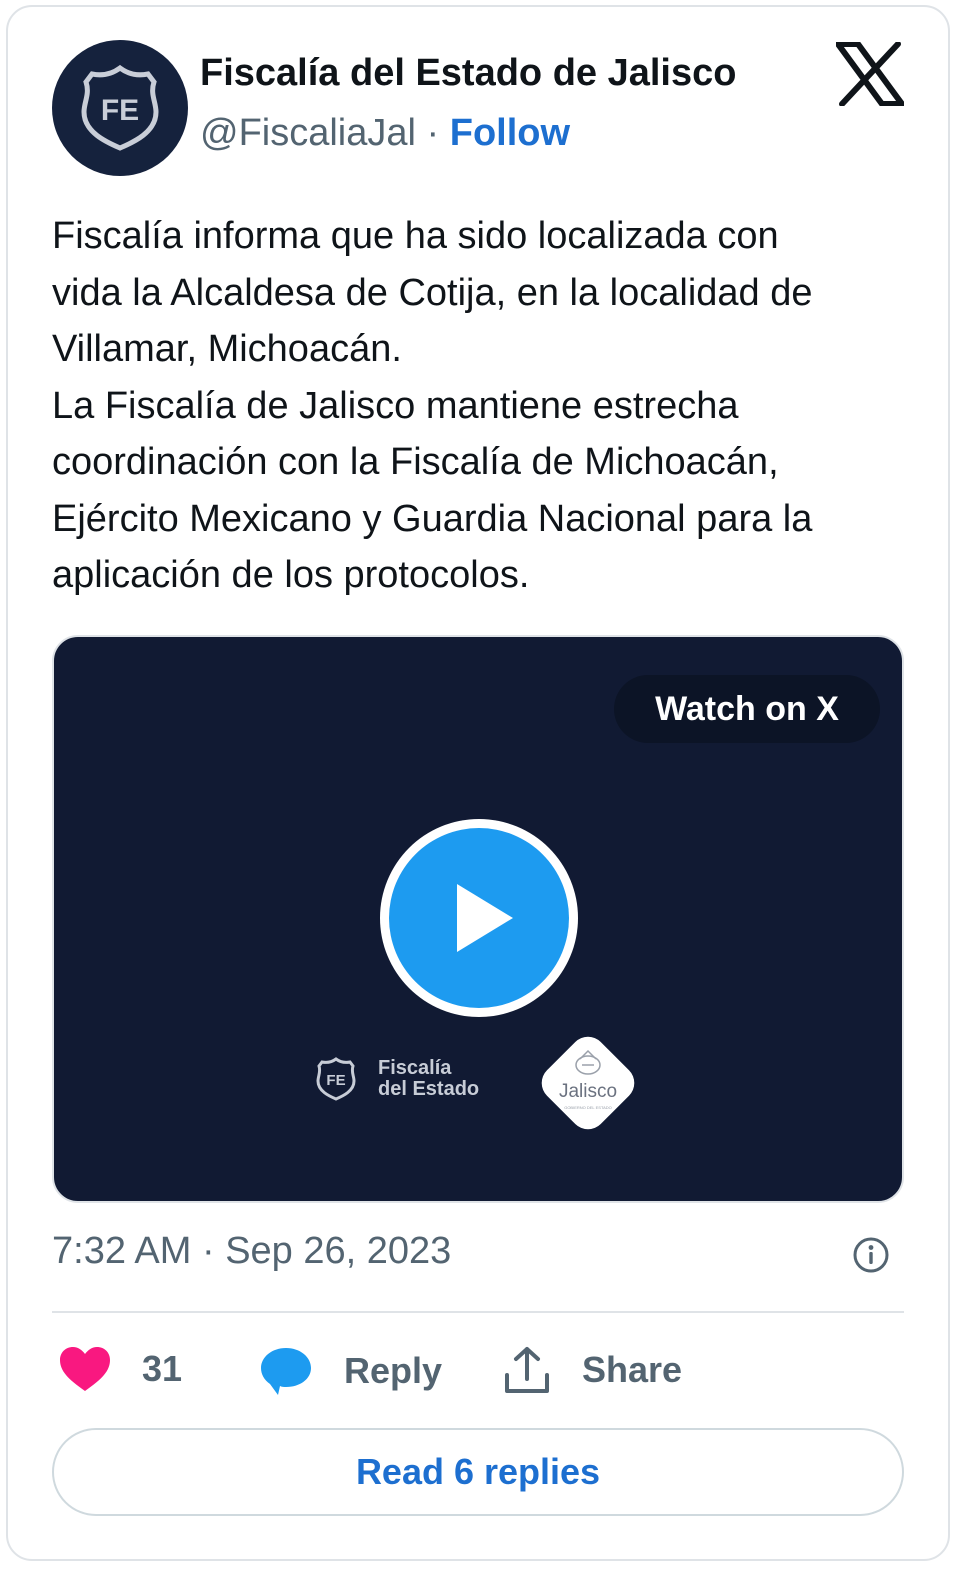 The image size is (968, 1589). I want to click on play-button, so click(479, 918).